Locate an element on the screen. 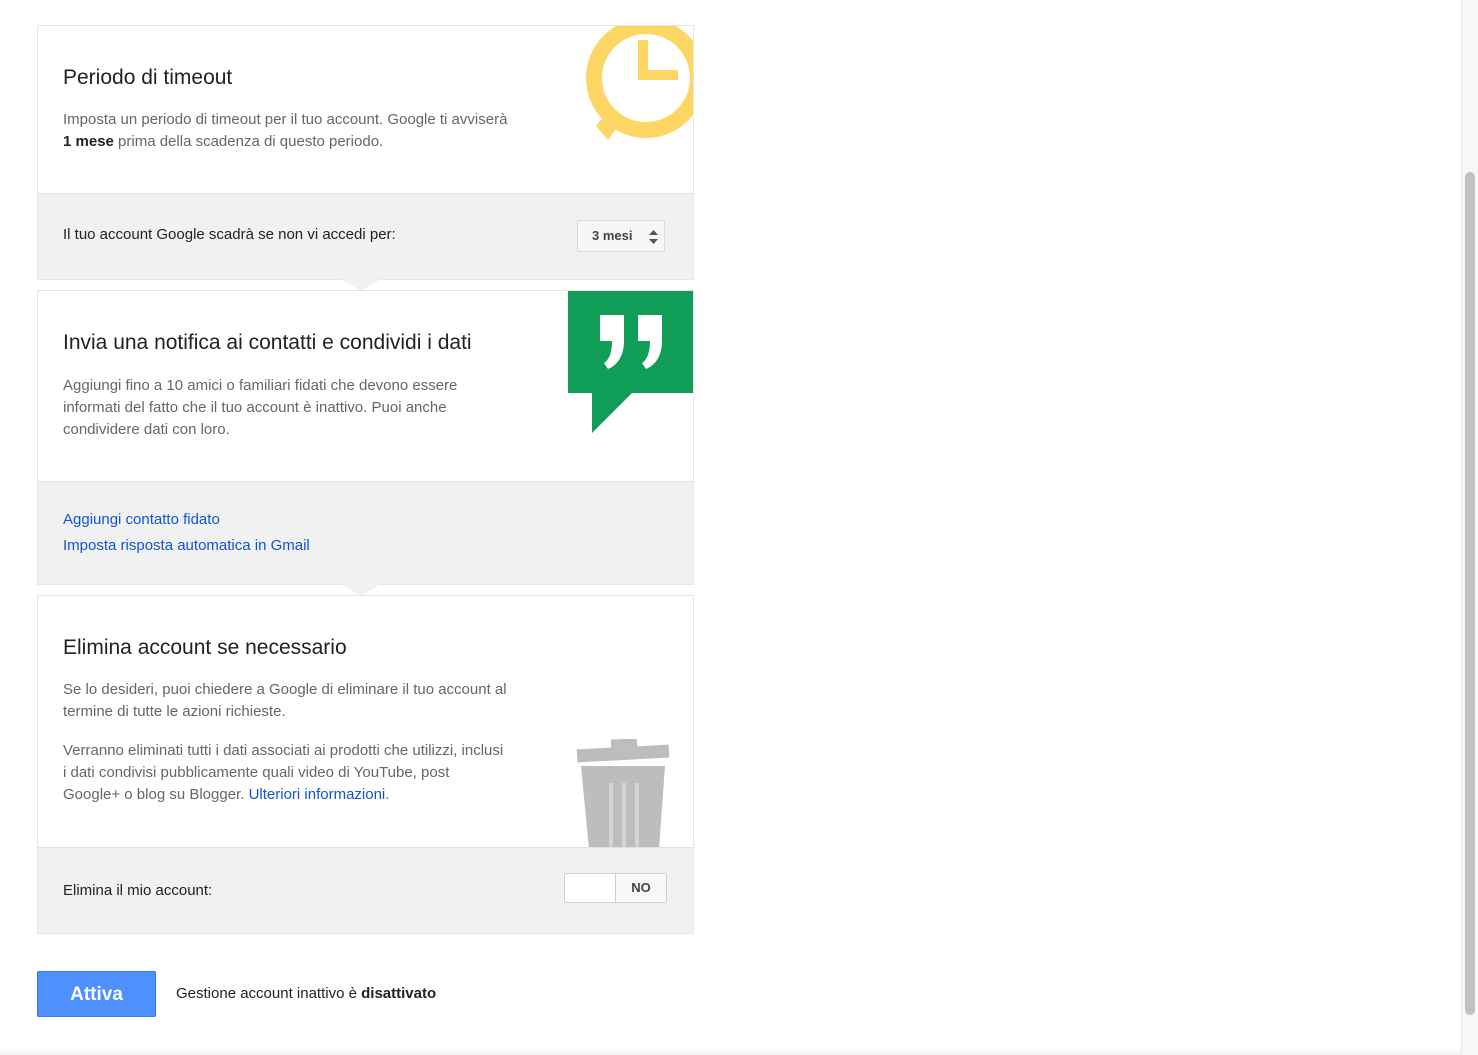 This screenshot has height=1055, width=1478. select-arrows-icon is located at coordinates (653, 237).